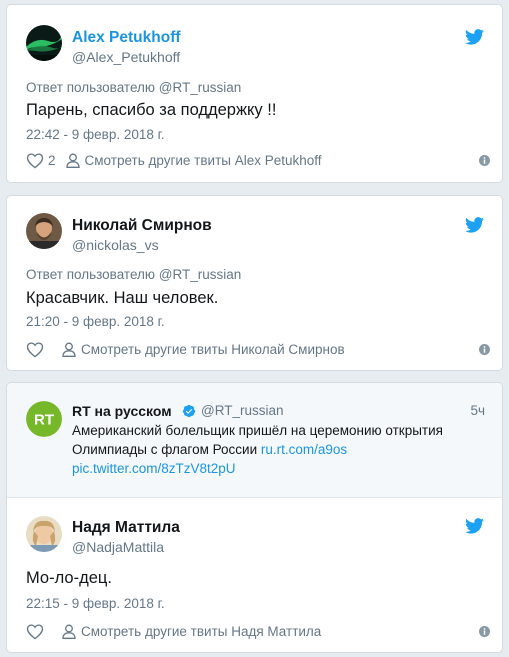 This screenshot has width=509, height=657. Describe the element at coordinates (477, 410) in the screenshot. I see `quoted-time: 5ч` at that location.